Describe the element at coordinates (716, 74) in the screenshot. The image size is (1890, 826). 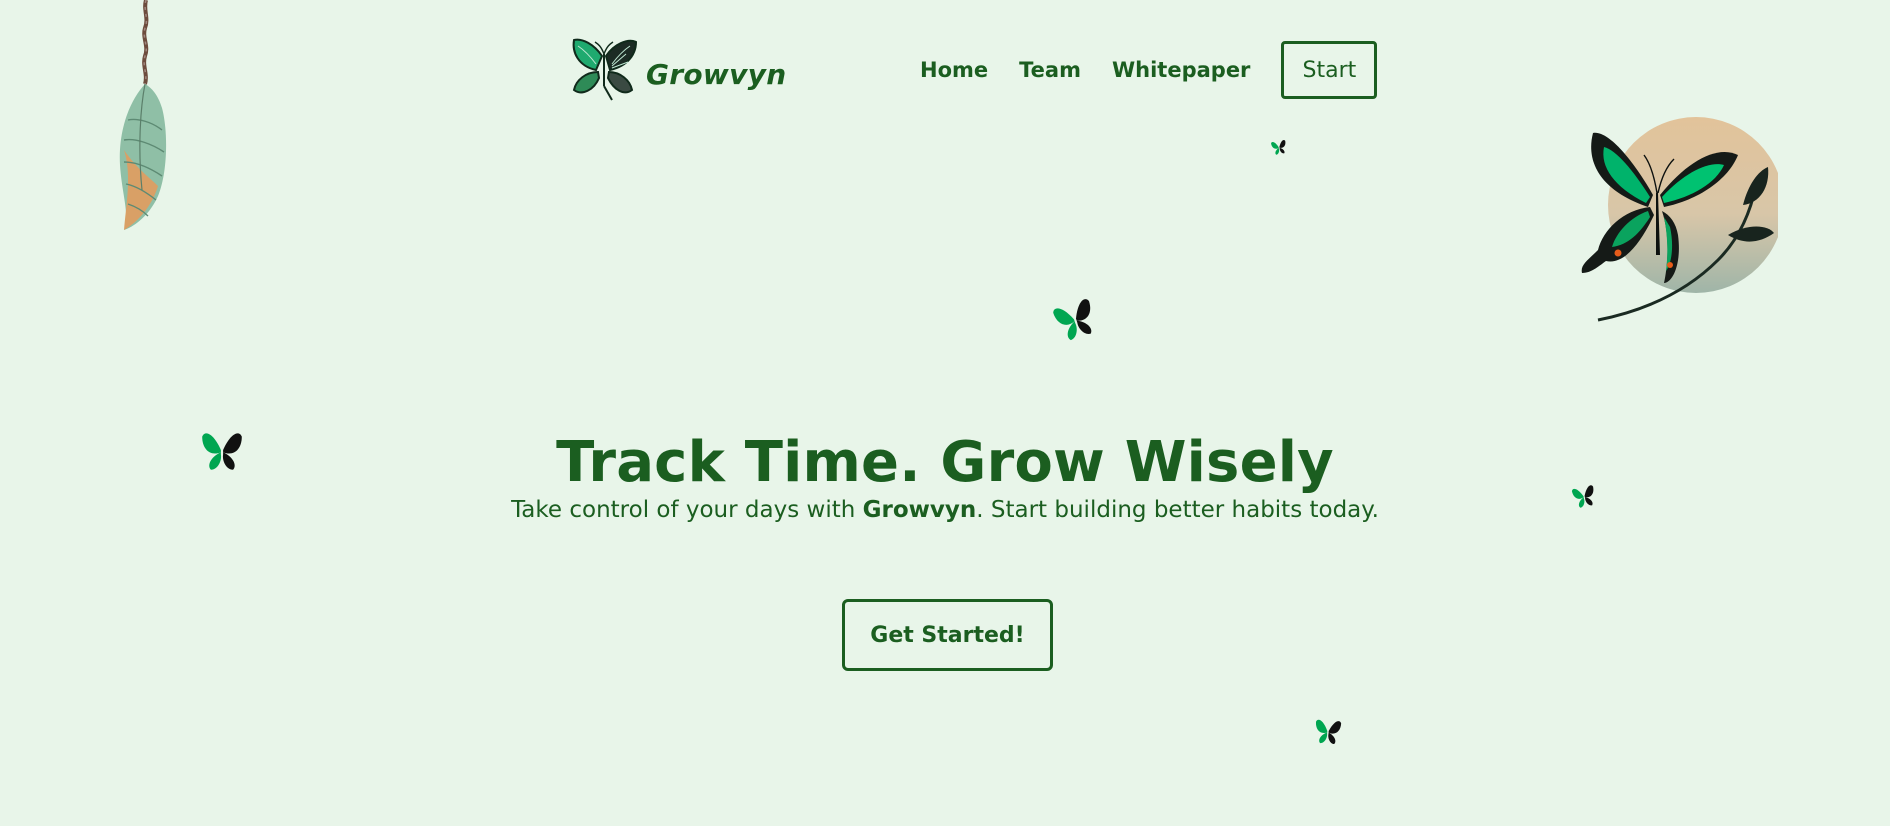
I see `brand-name: Growvyn` at that location.